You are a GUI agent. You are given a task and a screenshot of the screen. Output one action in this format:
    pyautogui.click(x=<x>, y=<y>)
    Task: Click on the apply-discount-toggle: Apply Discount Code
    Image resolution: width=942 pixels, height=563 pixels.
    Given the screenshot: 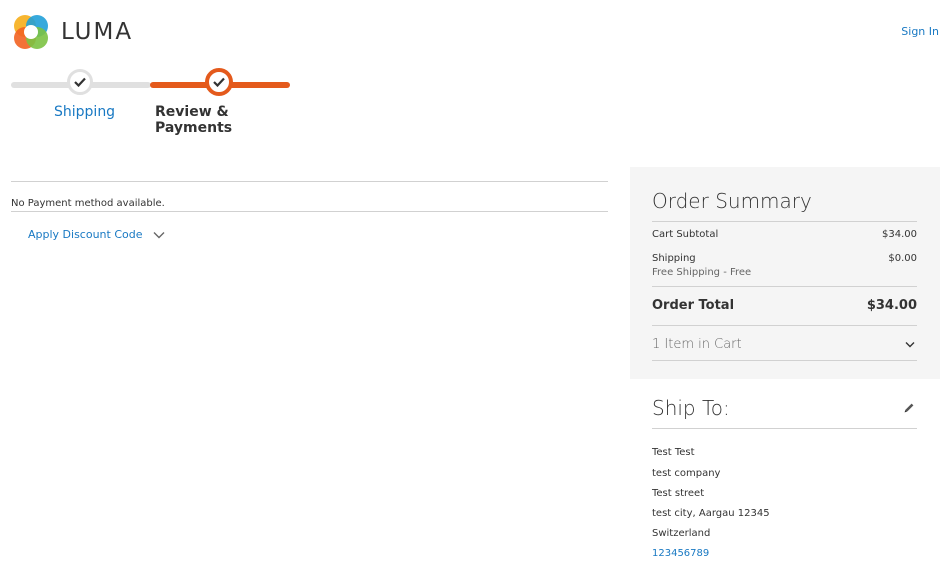 What is the action you would take?
    pyautogui.click(x=96, y=234)
    